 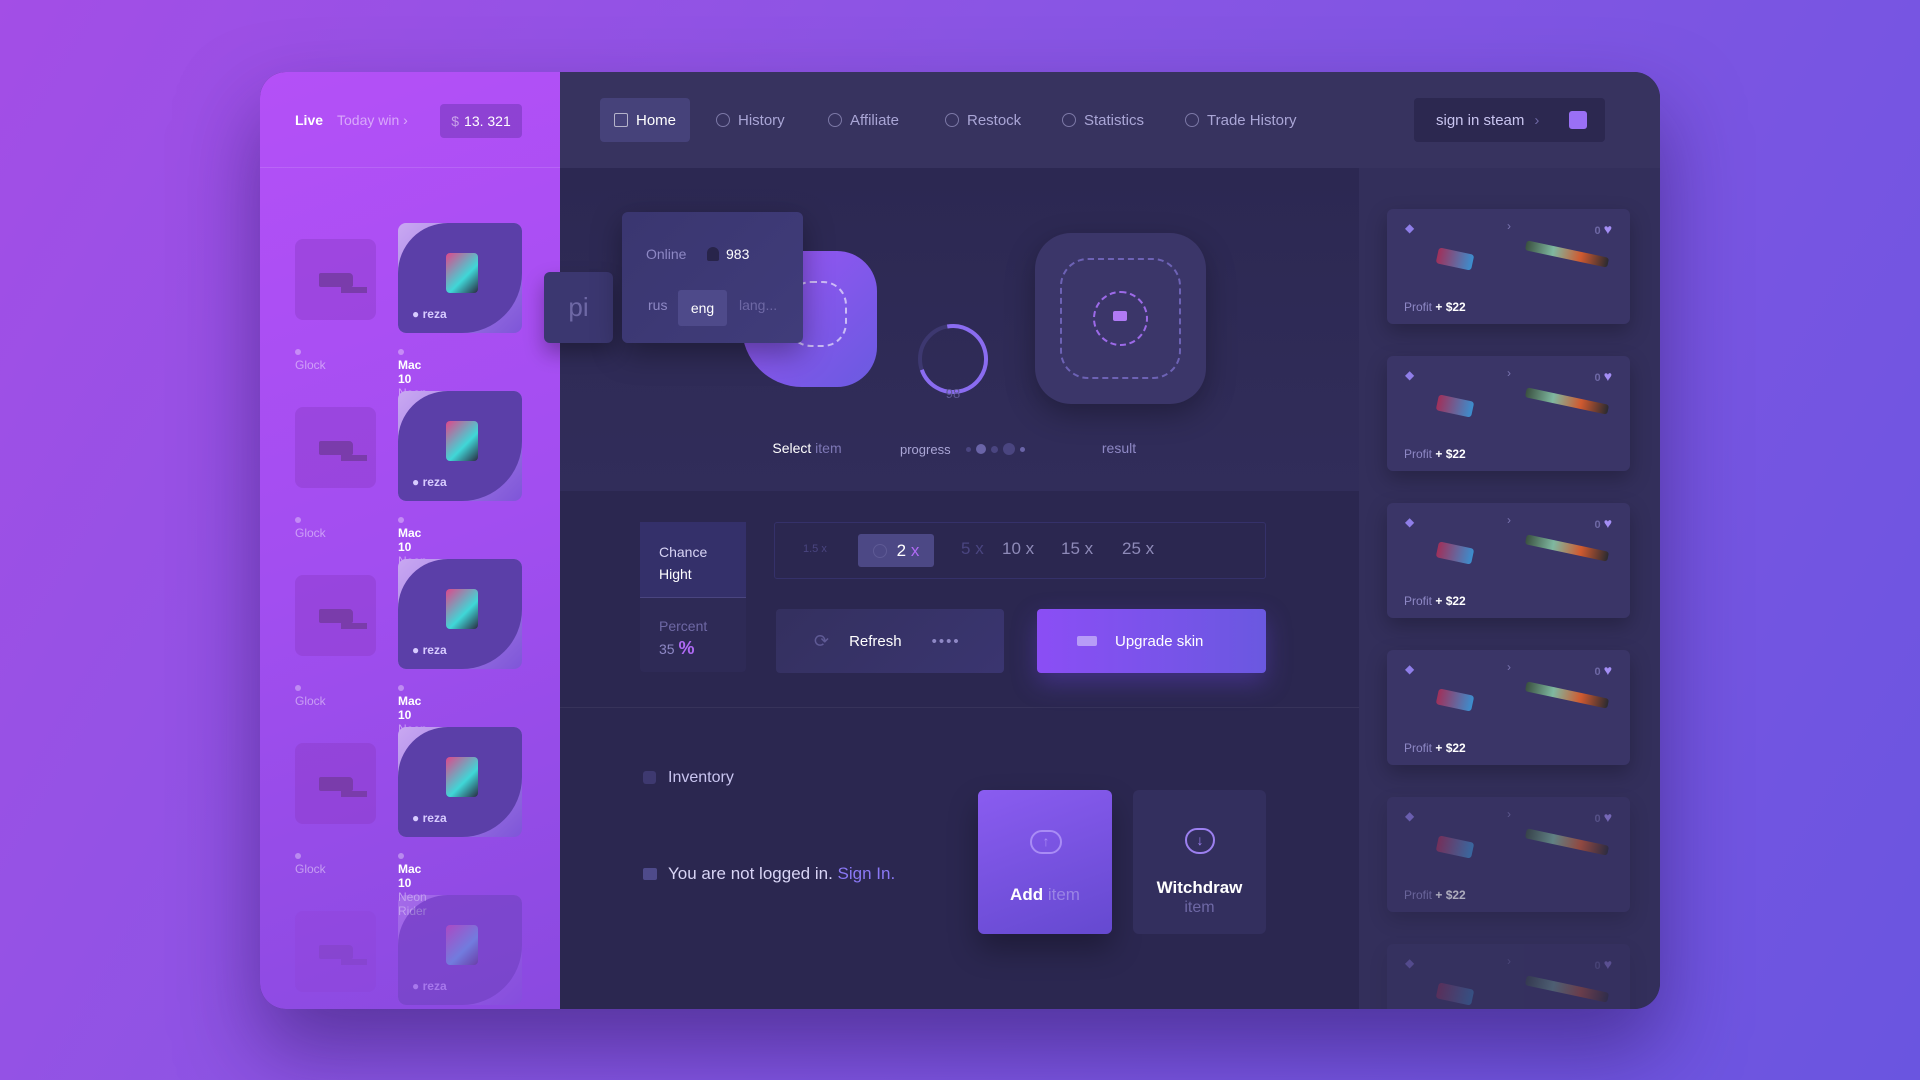 I want to click on profit-text: Profit + $22, so click(x=1435, y=601).